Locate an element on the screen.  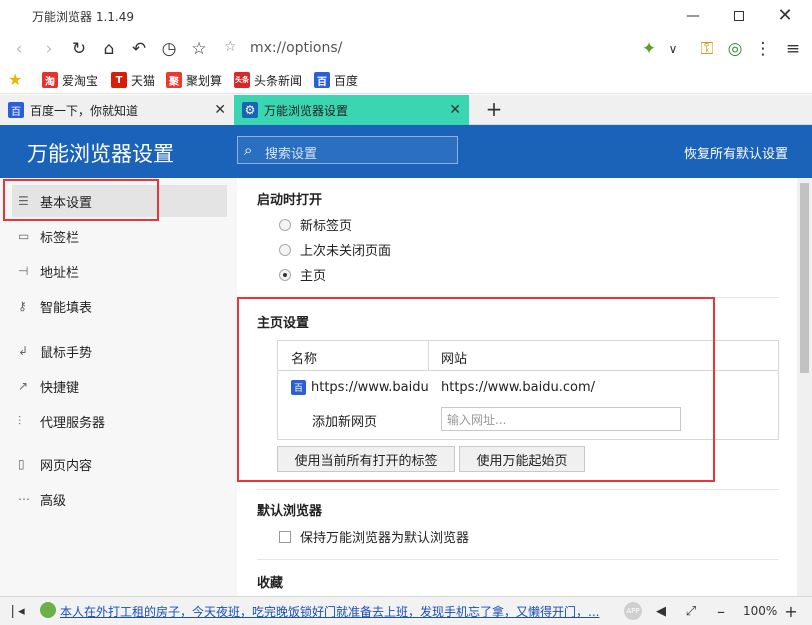
sidebar-item-shortcuts: ↗ 快捷键 is located at coordinates (119, 386).